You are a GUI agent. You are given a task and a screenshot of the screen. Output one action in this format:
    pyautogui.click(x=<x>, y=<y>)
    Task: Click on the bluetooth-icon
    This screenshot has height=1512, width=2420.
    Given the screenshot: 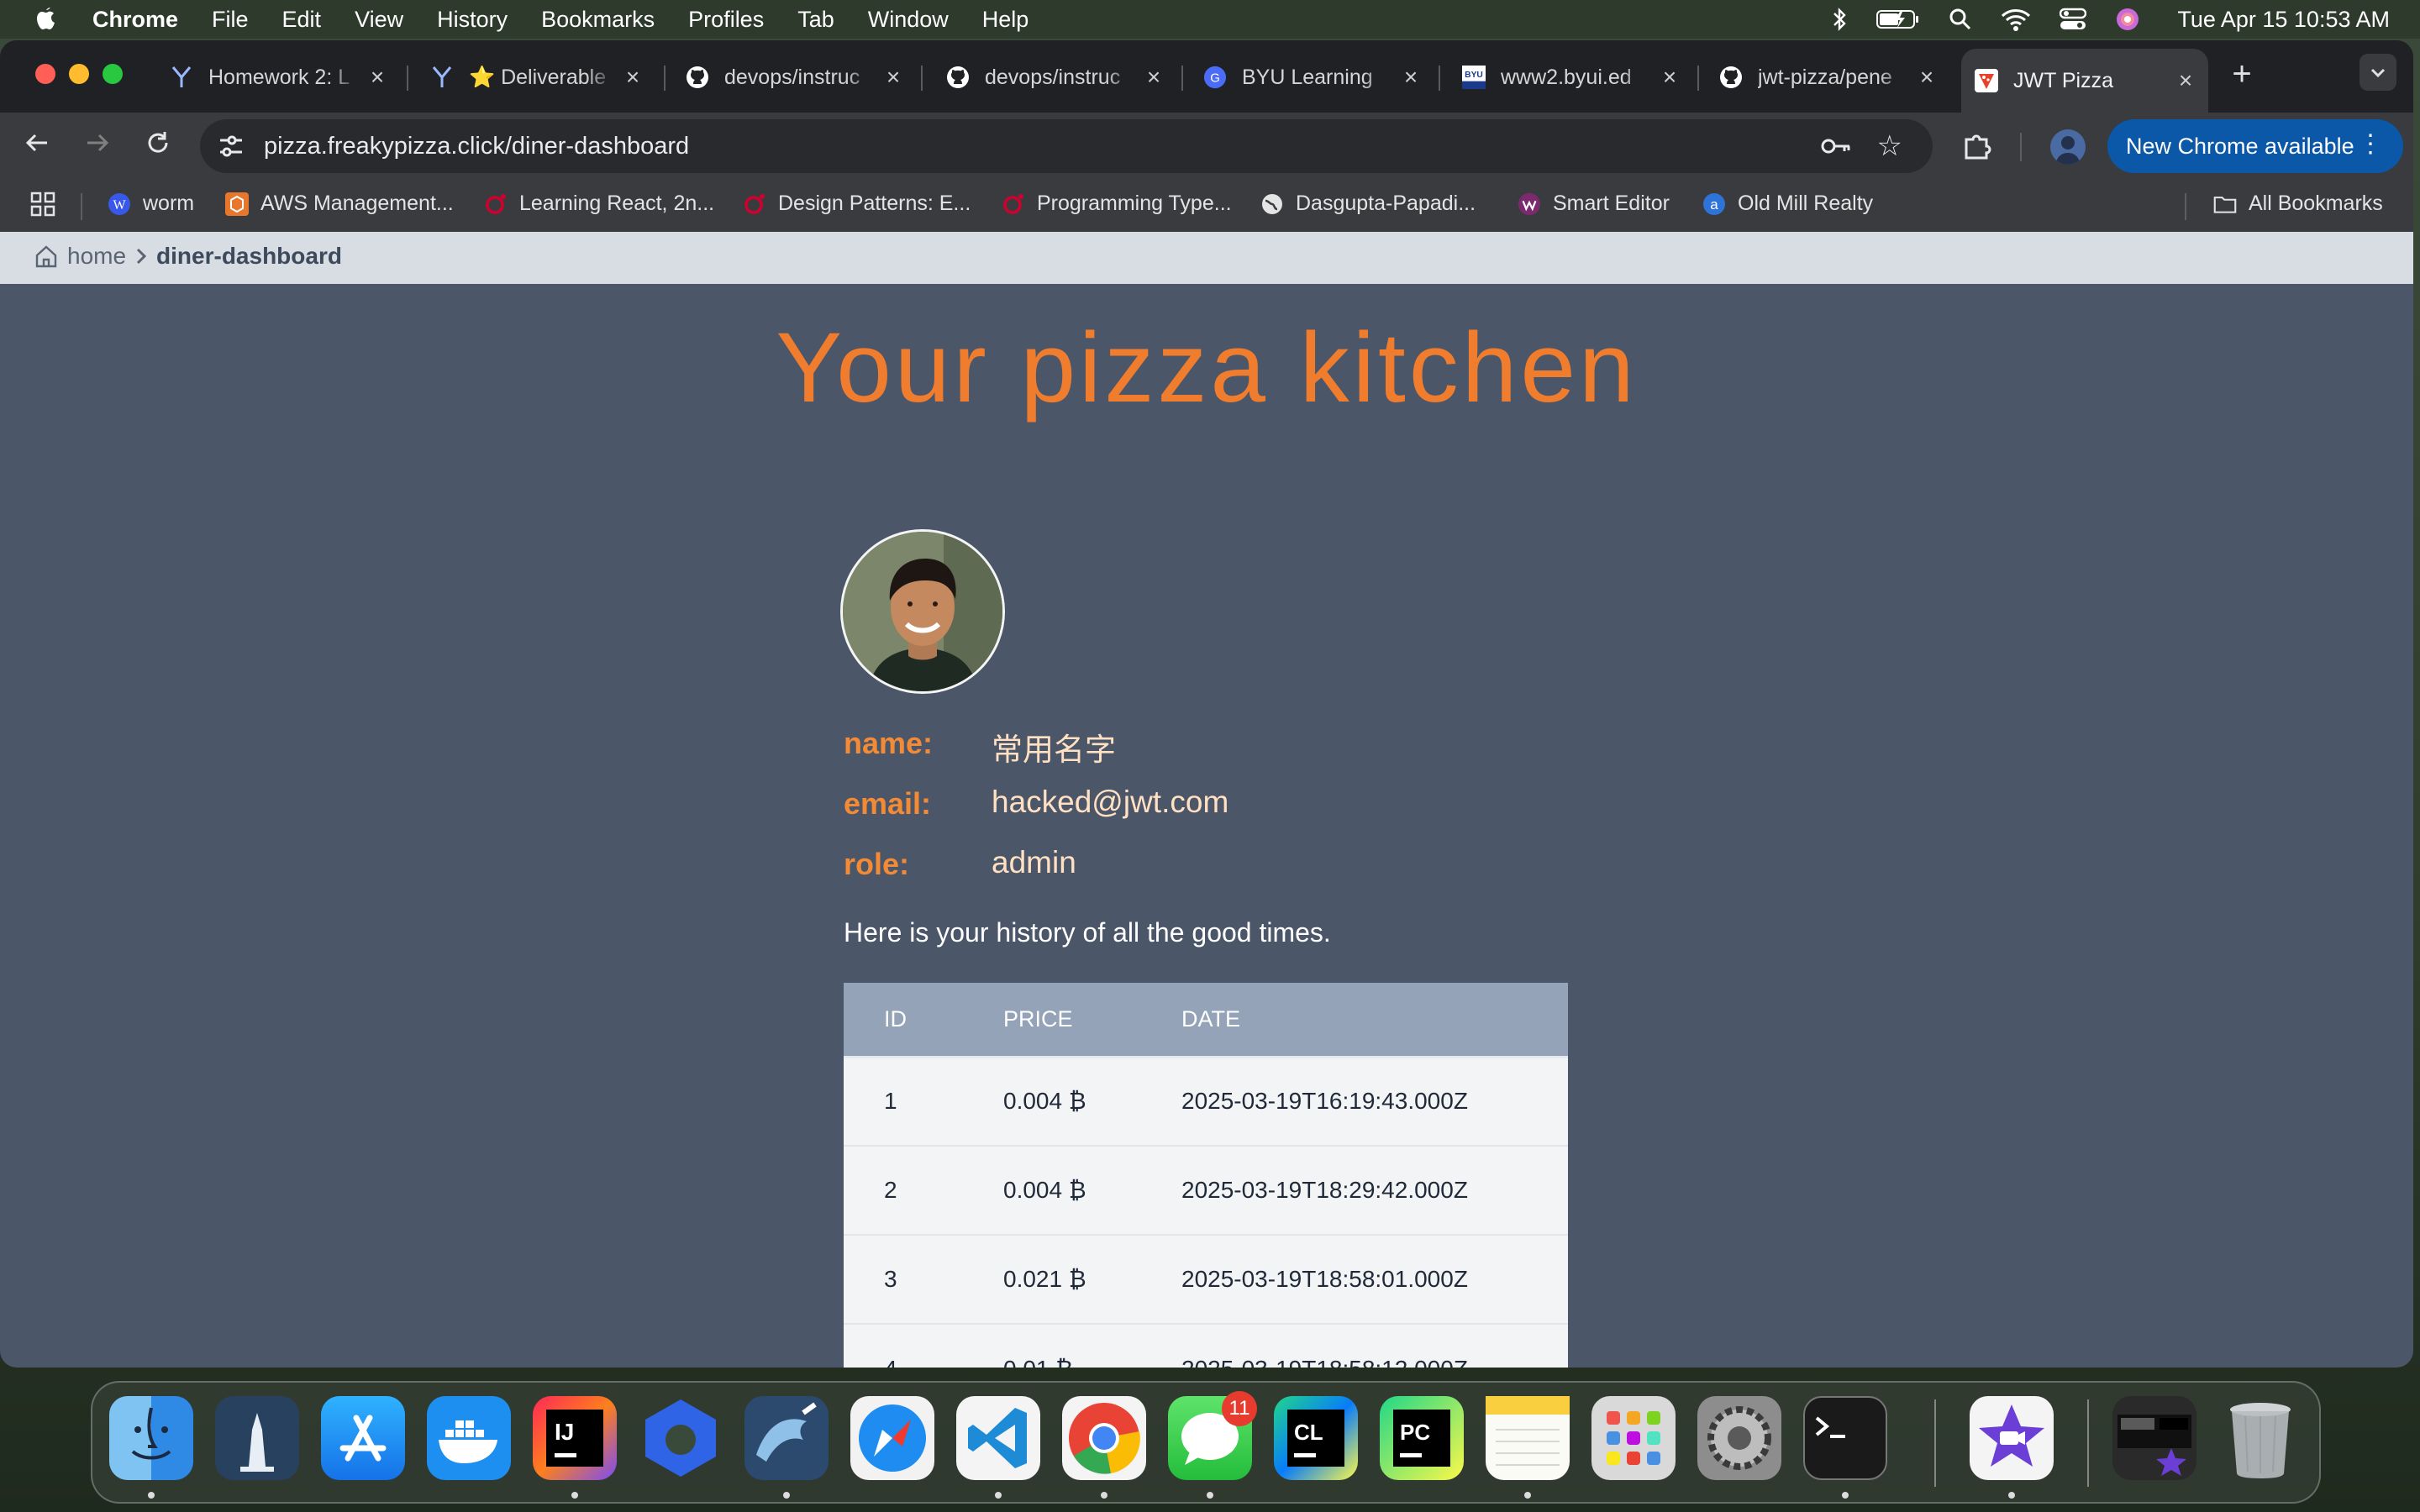 What is the action you would take?
    pyautogui.click(x=1841, y=19)
    